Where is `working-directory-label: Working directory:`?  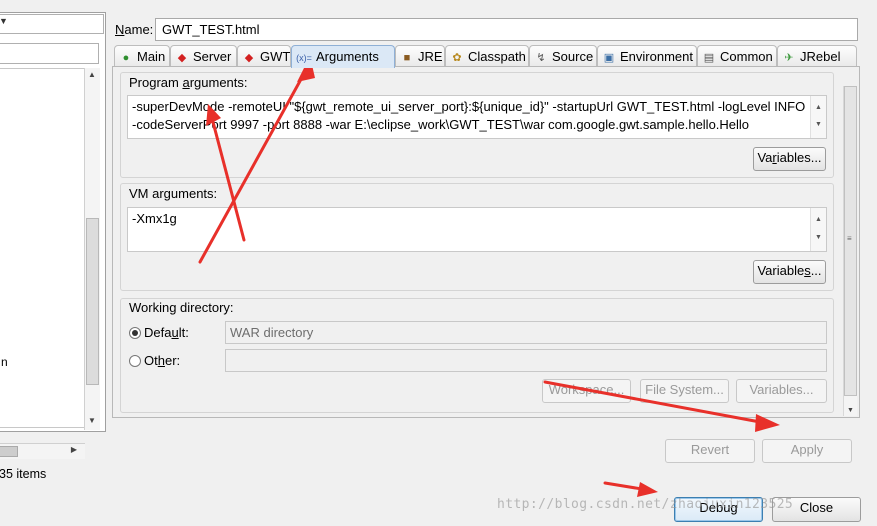 working-directory-label: Working directory: is located at coordinates (181, 307).